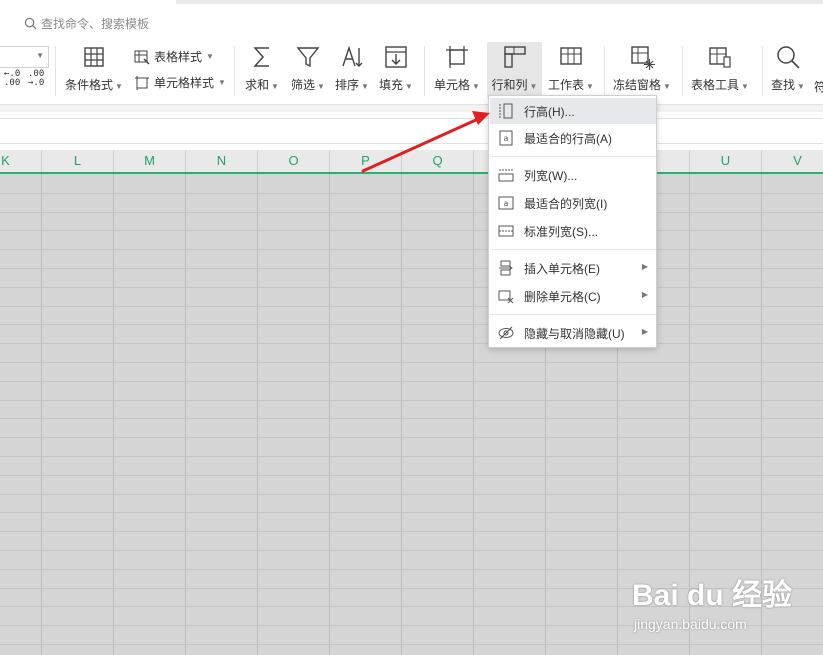  I want to click on column-header-p: P, so click(366, 161).